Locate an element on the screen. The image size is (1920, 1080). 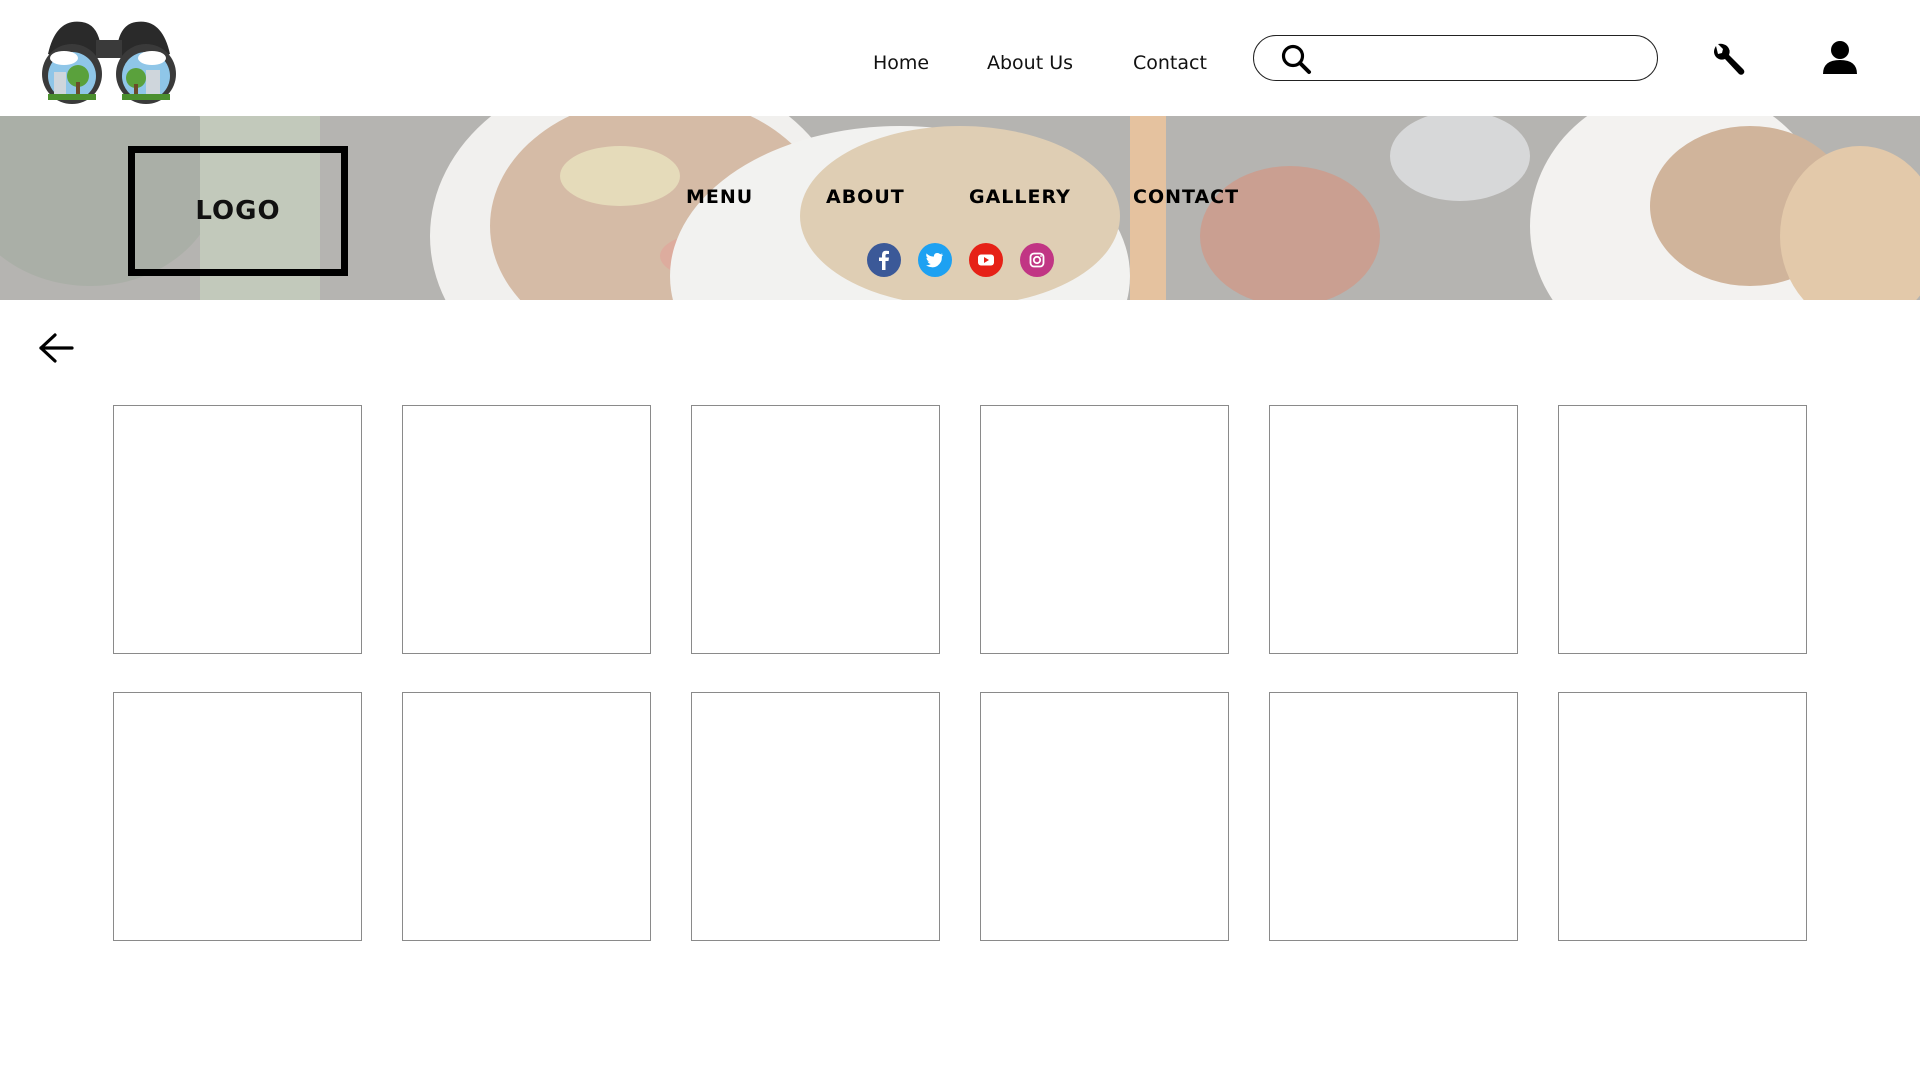
instagram-icon is located at coordinates (1037, 260).